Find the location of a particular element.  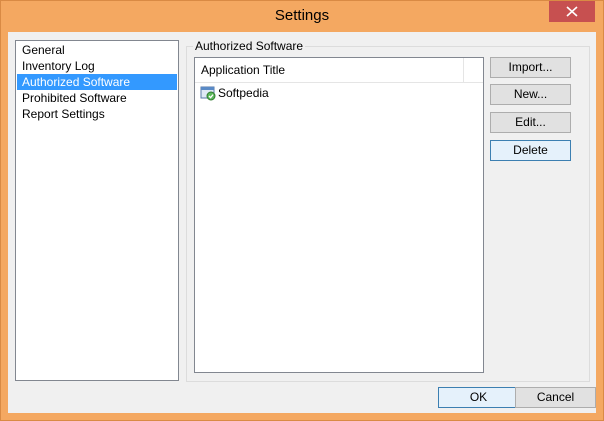

ok-button: OK is located at coordinates (478, 397).